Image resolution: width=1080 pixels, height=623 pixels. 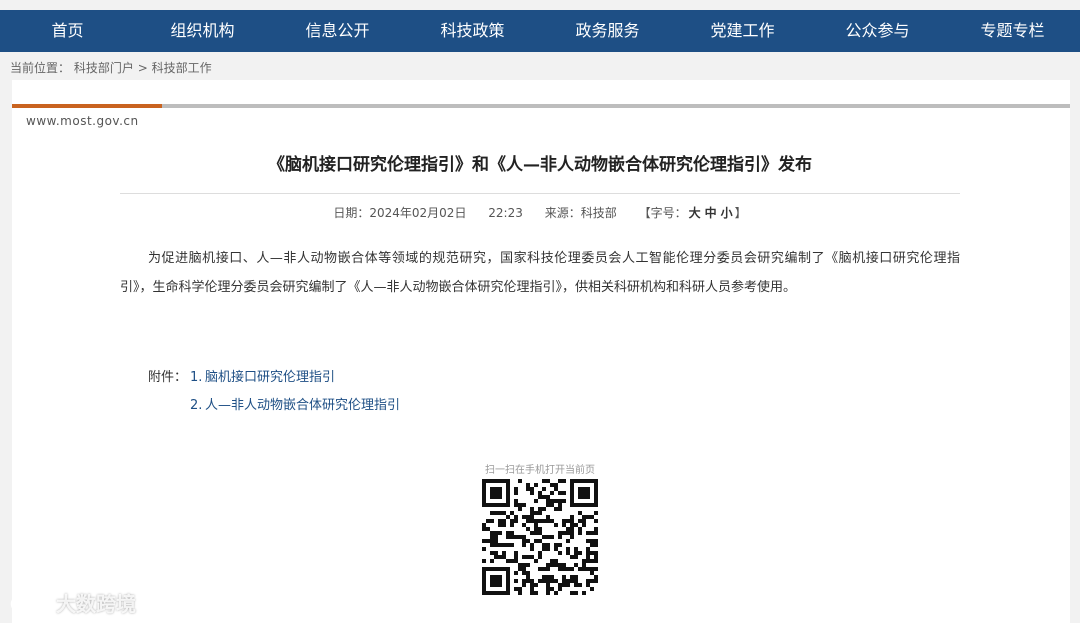 What do you see at coordinates (270, 378) in the screenshot?
I see `attachment-link-bci: 脑机接口研究伦理指引` at bounding box center [270, 378].